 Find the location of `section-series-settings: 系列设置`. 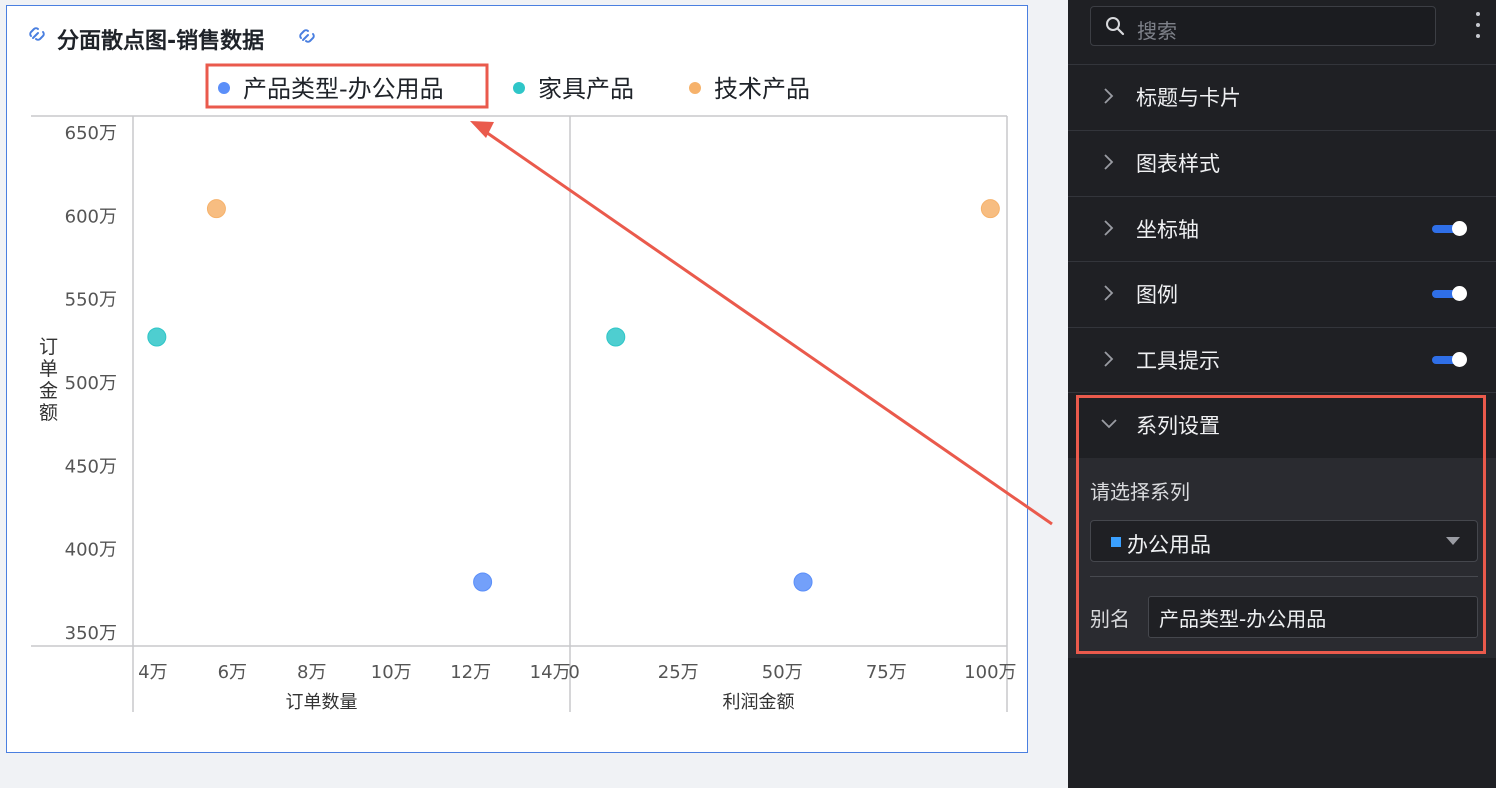

section-series-settings: 系列设置 is located at coordinates (1282, 424).